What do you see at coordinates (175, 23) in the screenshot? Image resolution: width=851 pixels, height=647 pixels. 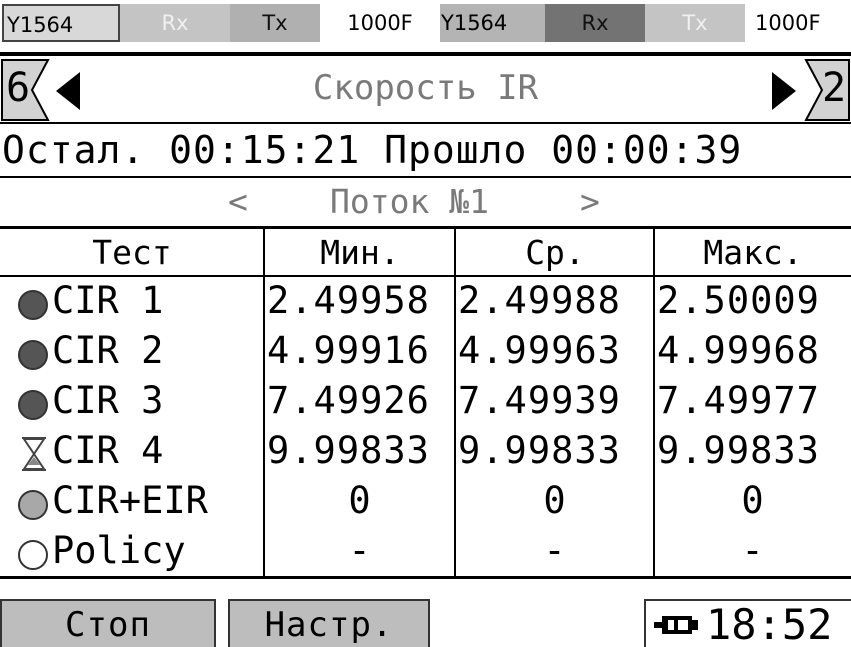 I see `port1-rx: Rx` at bounding box center [175, 23].